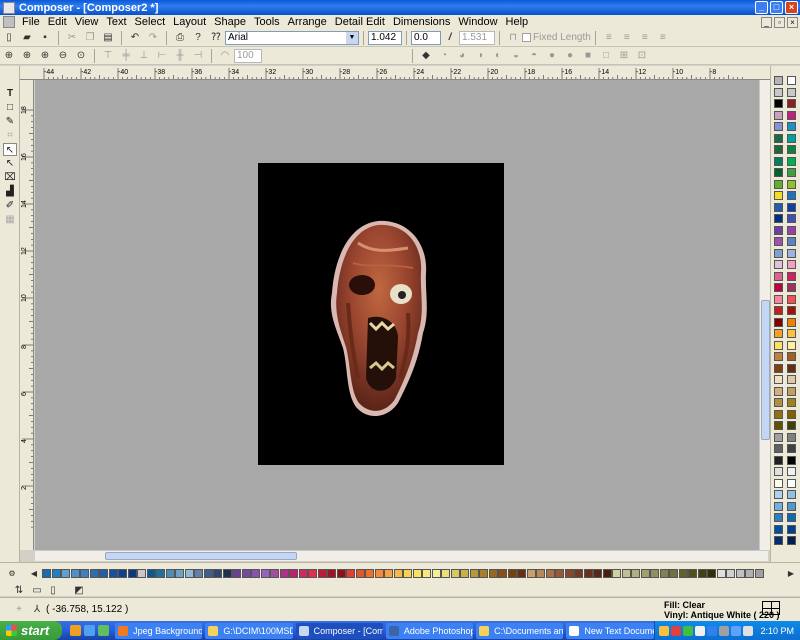 The image size is (800, 640). I want to click on align-bottom-icon: ⊥, so click(144, 56).